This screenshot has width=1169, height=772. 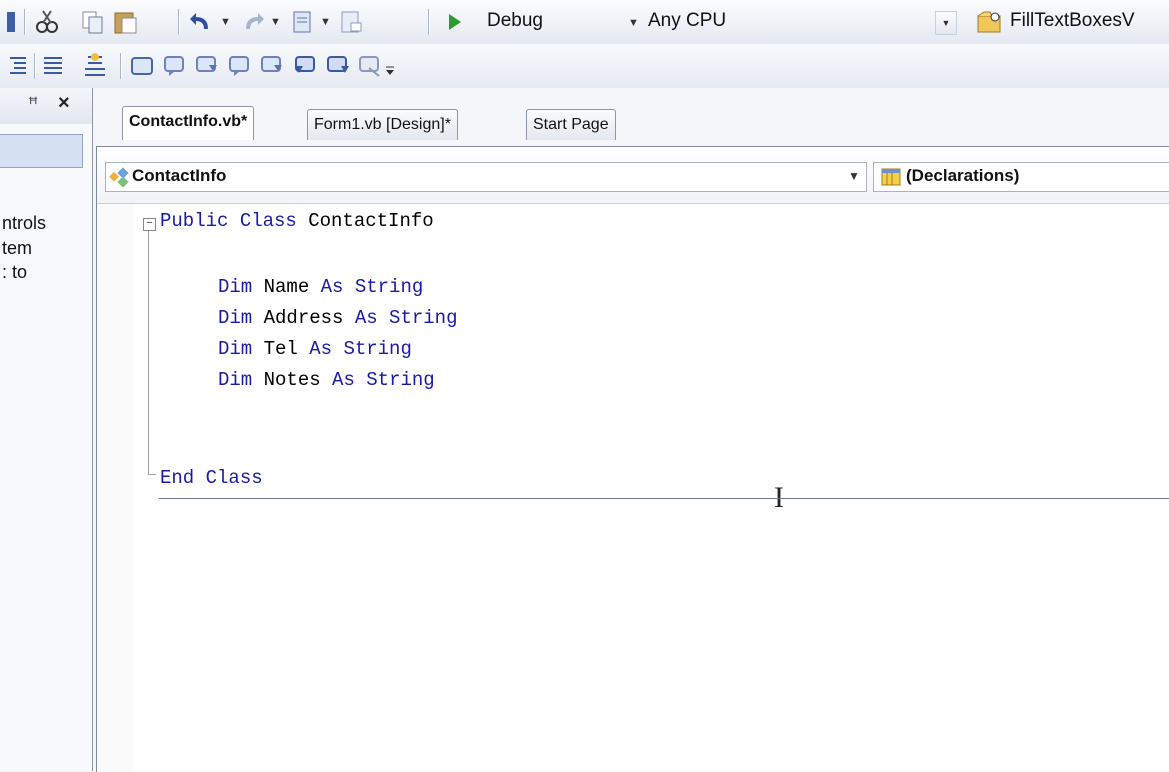 What do you see at coordinates (486, 177) in the screenshot?
I see `class-name-dropdown: ContactInfo ▼` at bounding box center [486, 177].